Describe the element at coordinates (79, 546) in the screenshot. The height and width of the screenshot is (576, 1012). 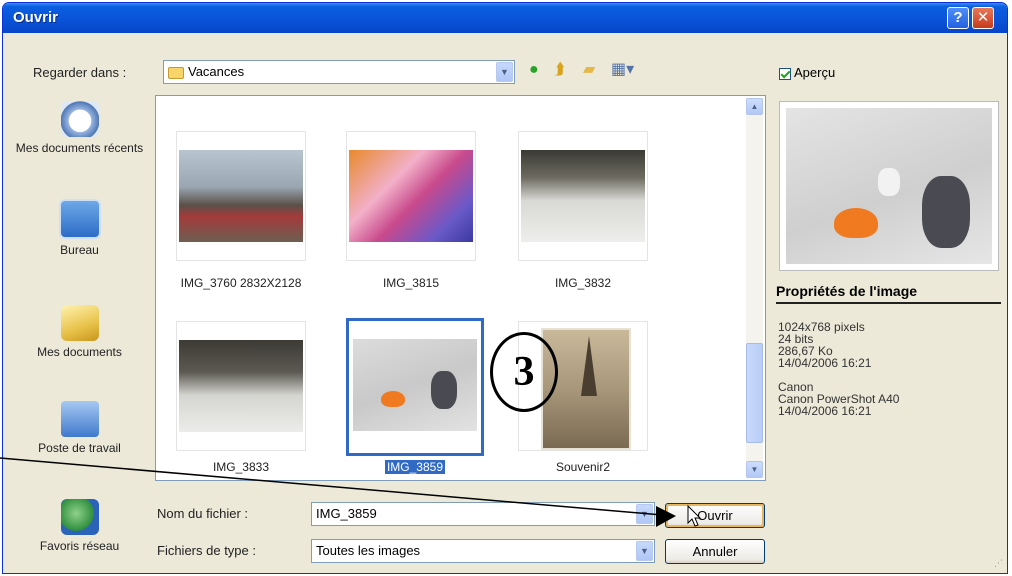
I see `place-label: Favoris réseau` at that location.